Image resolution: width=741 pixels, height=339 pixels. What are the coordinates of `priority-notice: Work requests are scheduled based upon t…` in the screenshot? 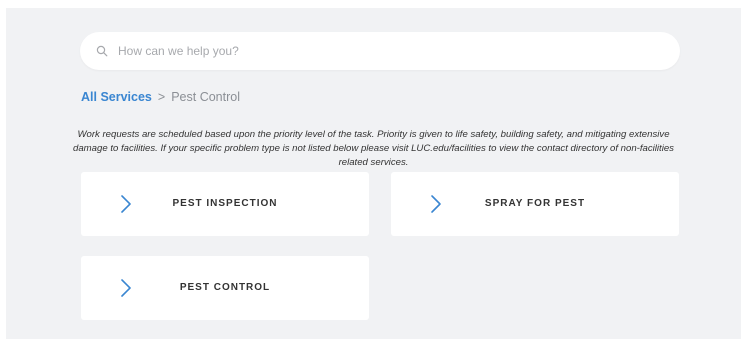 It's located at (373, 149).